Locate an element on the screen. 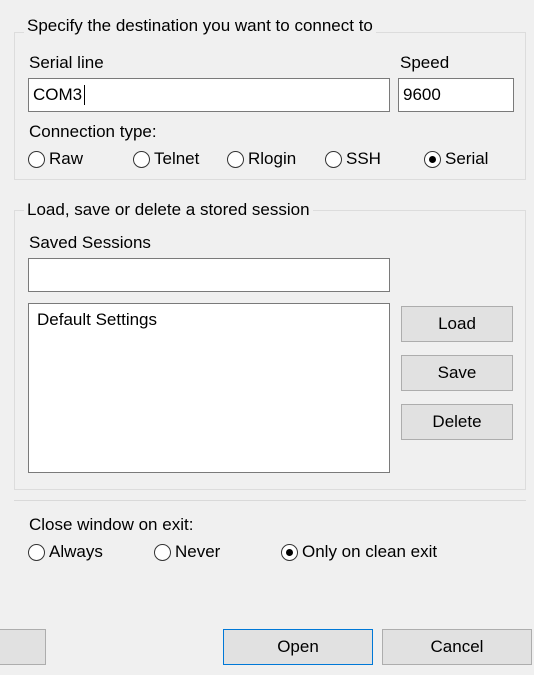 The width and height of the screenshot is (534, 675). save-button: Save is located at coordinates (457, 373).